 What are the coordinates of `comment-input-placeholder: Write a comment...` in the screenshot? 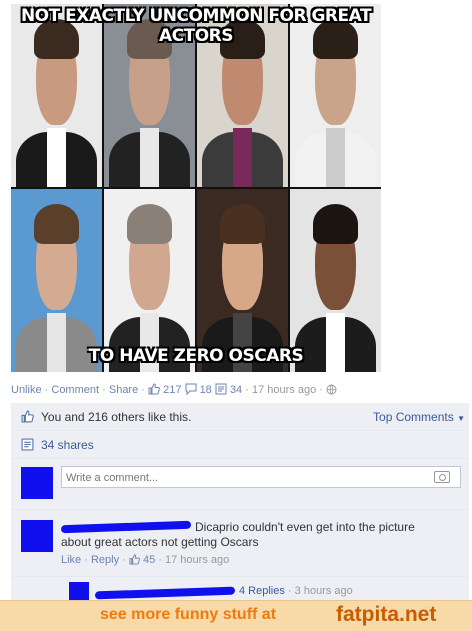 It's located at (112, 478).